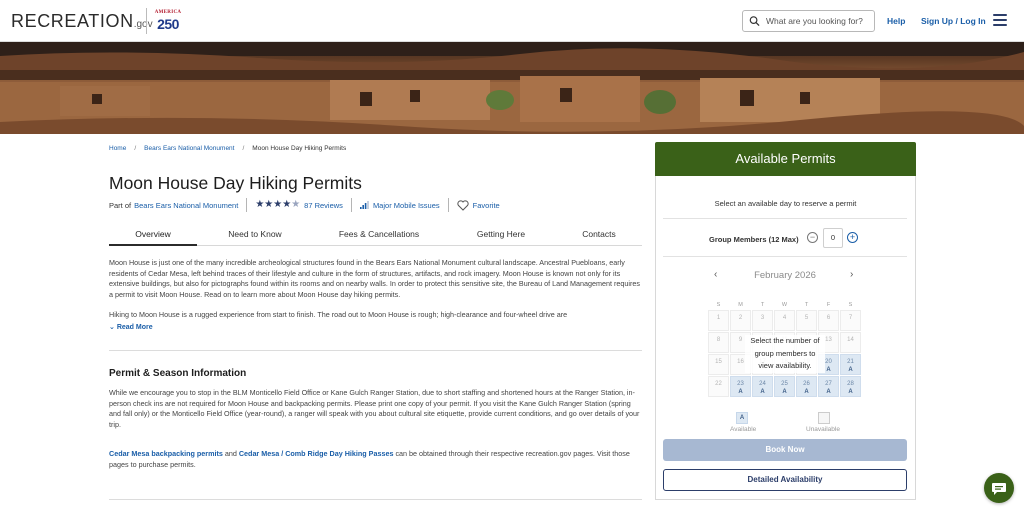 The image size is (1024, 514). I want to click on calendar-day-available: 28 A, so click(850, 386).